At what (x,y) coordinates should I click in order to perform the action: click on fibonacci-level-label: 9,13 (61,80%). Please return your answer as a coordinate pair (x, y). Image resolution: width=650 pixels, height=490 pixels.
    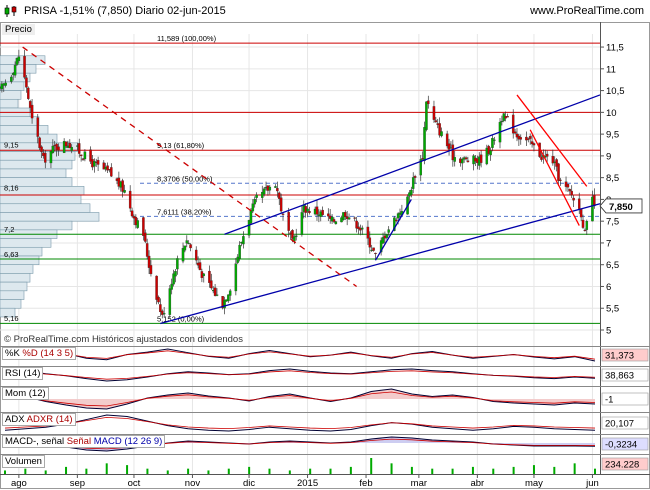
    Looking at the image, I should click on (181, 145).